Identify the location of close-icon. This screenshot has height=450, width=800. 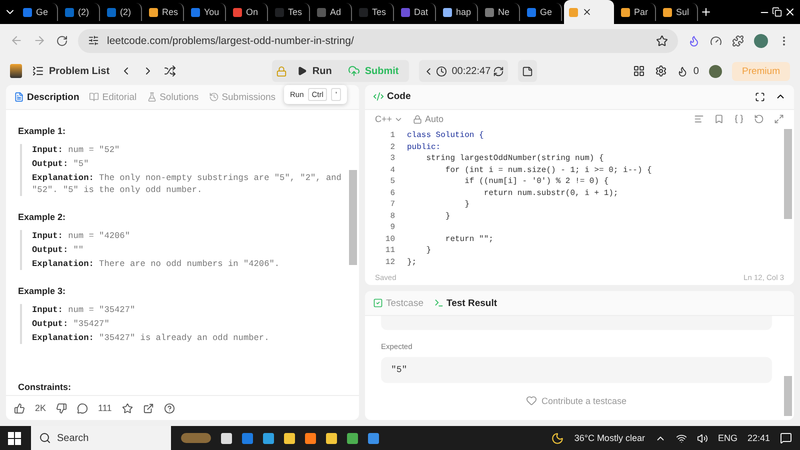
(790, 12).